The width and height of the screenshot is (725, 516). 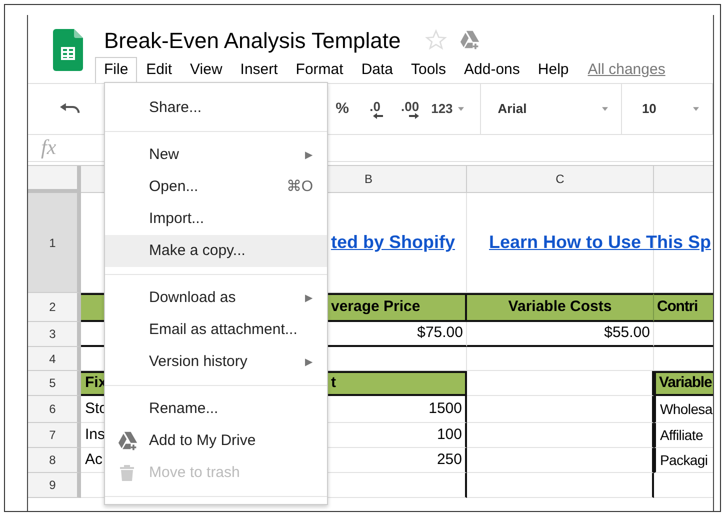 I want to click on document-title: Break-Even Analysis Template, so click(x=252, y=40).